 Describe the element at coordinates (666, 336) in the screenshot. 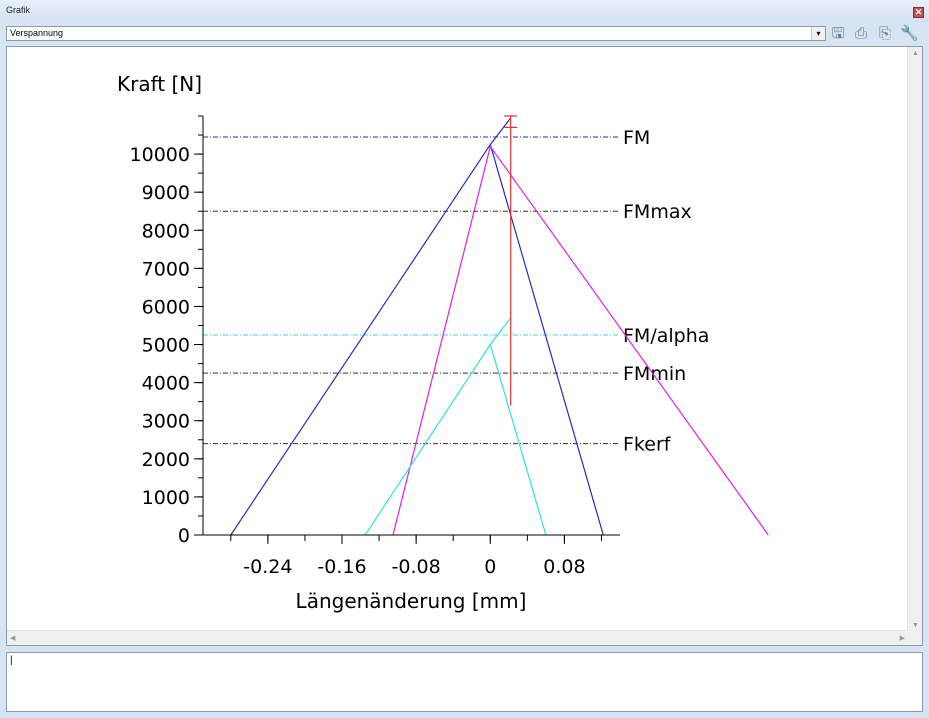

I see `reference-label: FM/alpha` at that location.